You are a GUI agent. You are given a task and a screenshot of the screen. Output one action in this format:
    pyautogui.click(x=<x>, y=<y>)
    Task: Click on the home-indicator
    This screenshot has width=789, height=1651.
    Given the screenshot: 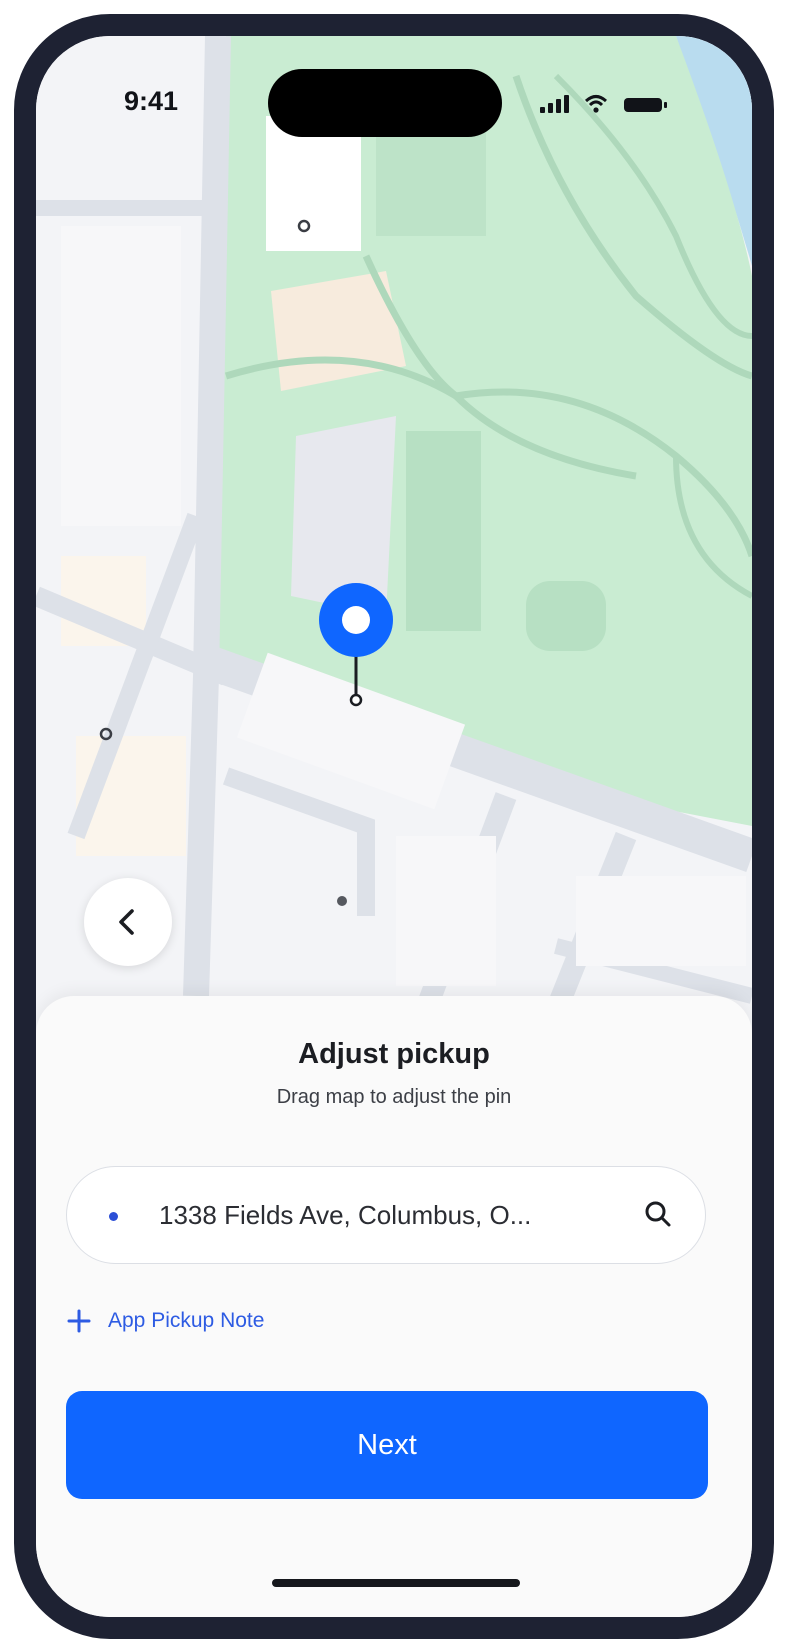 What is the action you would take?
    pyautogui.click(x=396, y=1583)
    